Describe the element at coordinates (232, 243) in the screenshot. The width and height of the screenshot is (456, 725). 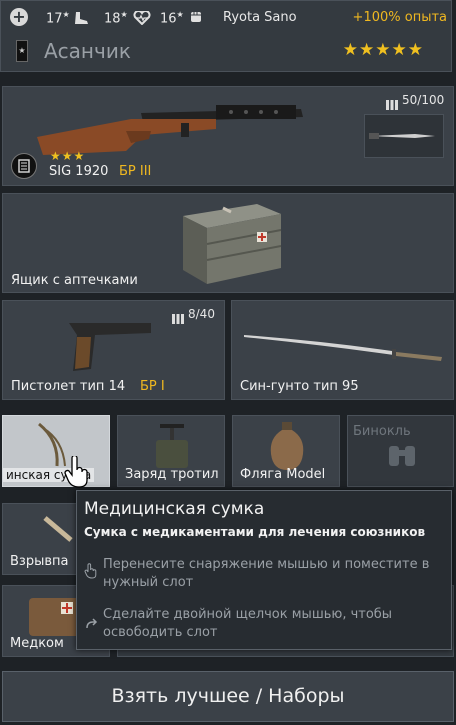
I see `medkit-crate-image` at that location.